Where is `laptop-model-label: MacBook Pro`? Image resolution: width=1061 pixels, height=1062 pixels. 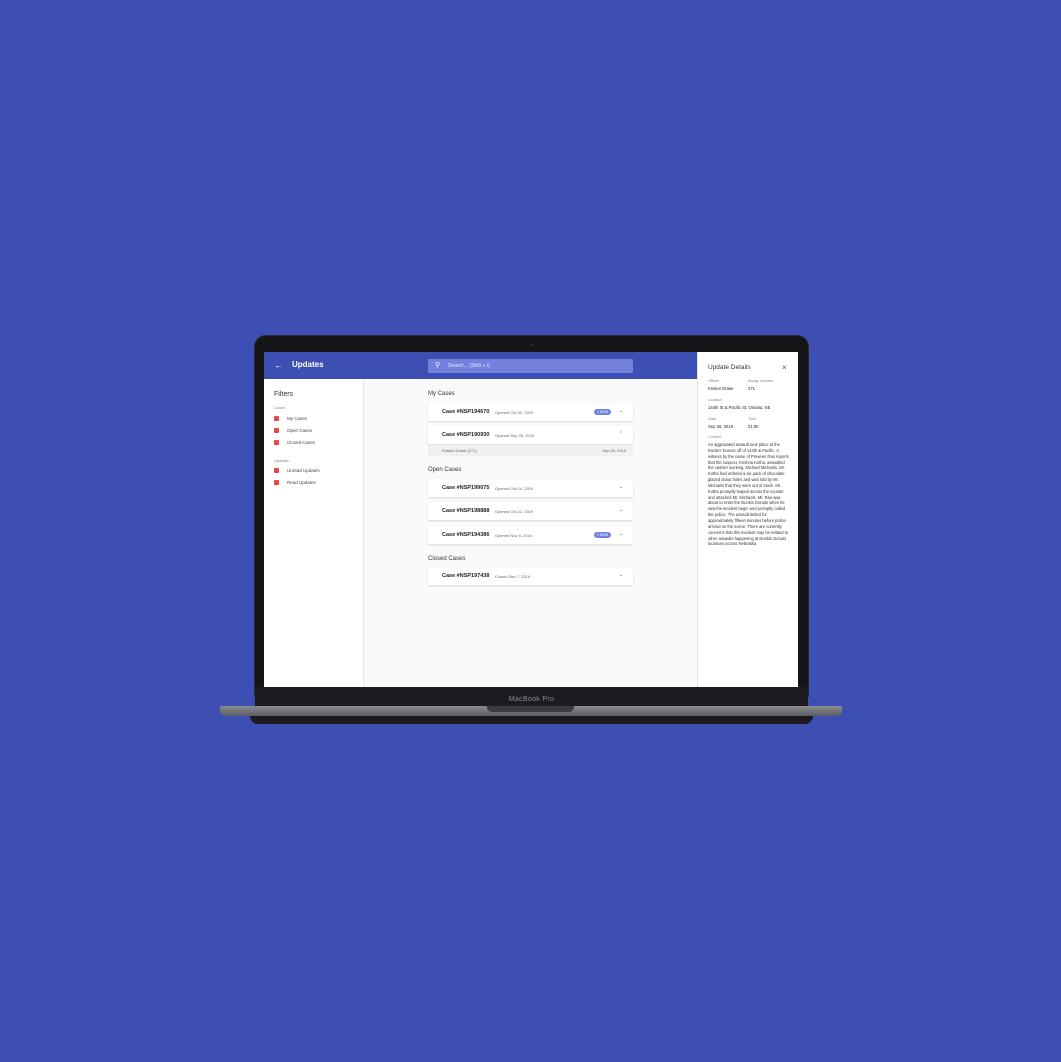
laptop-model-label: MacBook Pro is located at coordinates (531, 699).